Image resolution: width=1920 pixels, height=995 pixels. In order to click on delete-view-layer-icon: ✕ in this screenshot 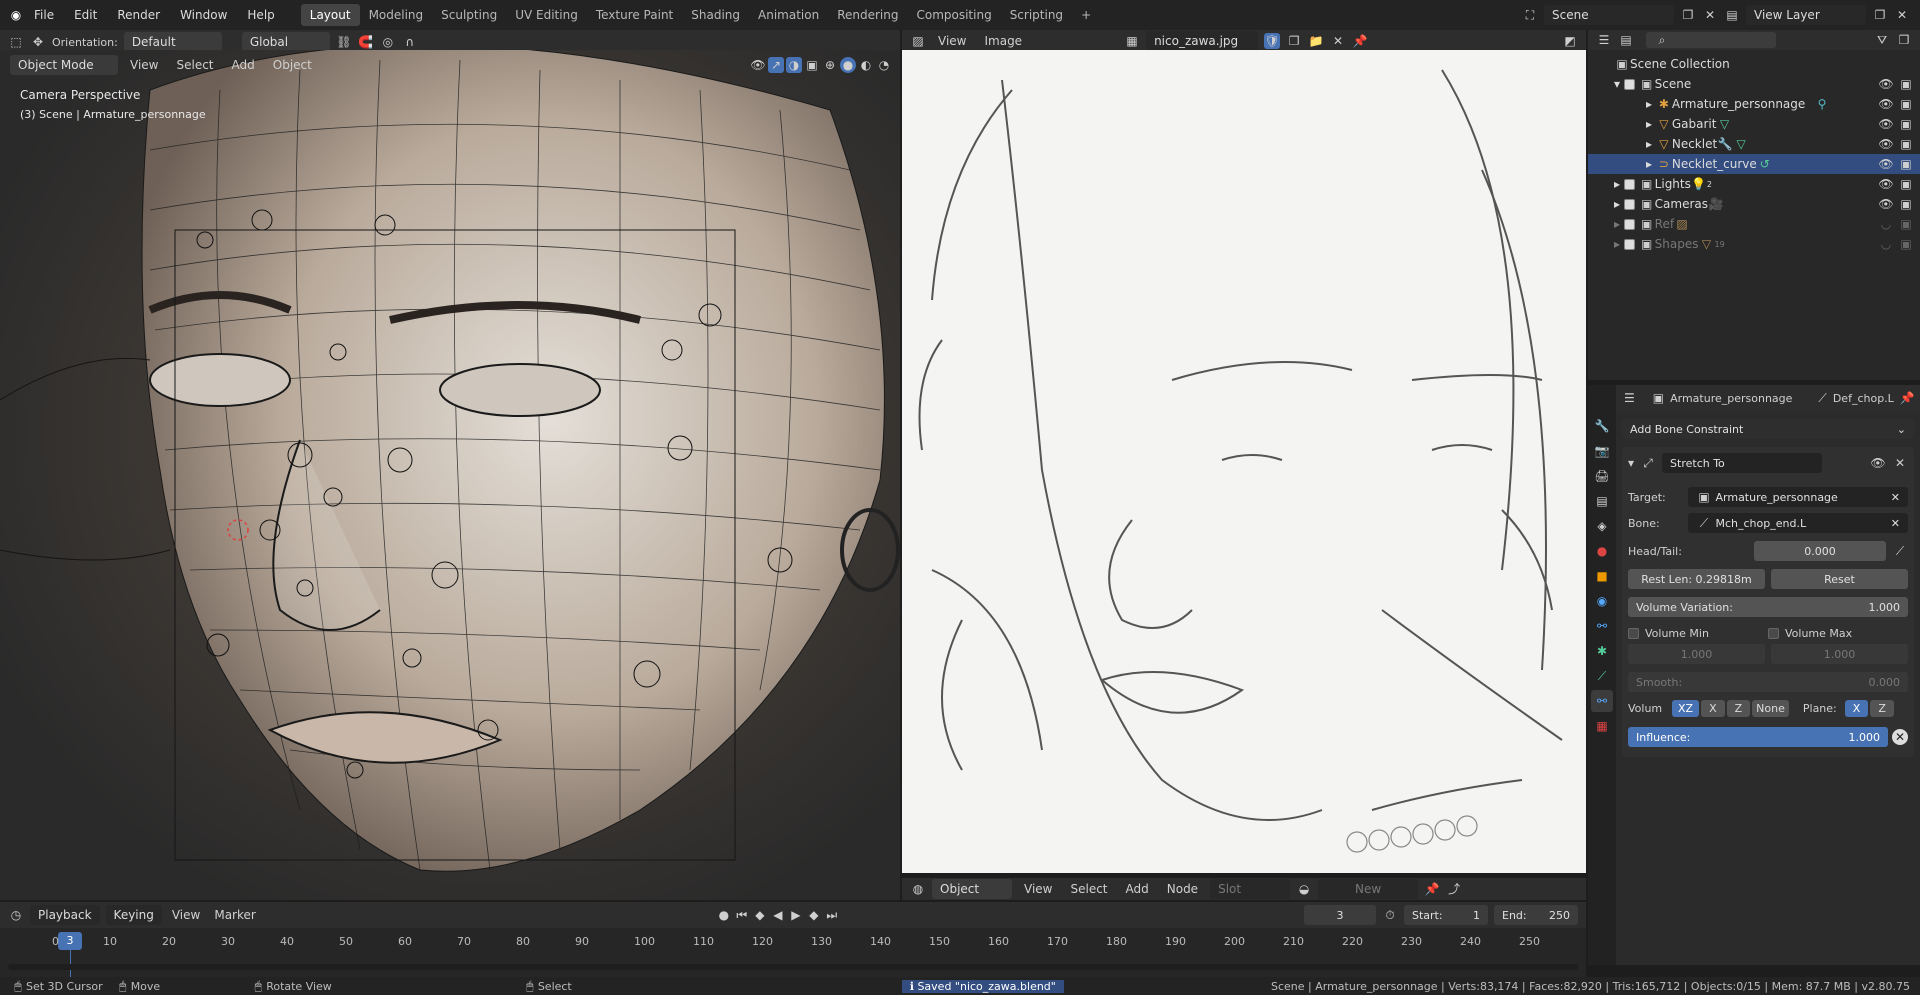, I will do `click(1902, 15)`.